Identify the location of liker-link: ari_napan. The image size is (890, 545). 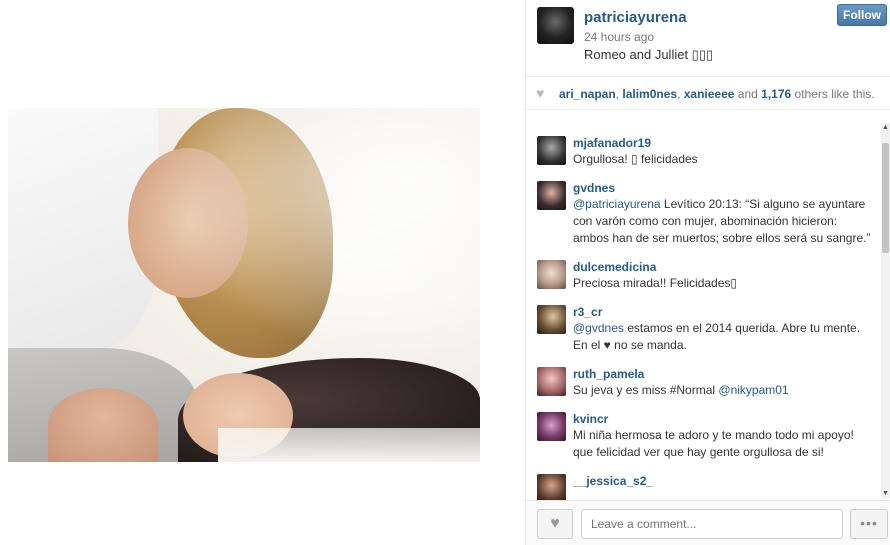
(587, 94).